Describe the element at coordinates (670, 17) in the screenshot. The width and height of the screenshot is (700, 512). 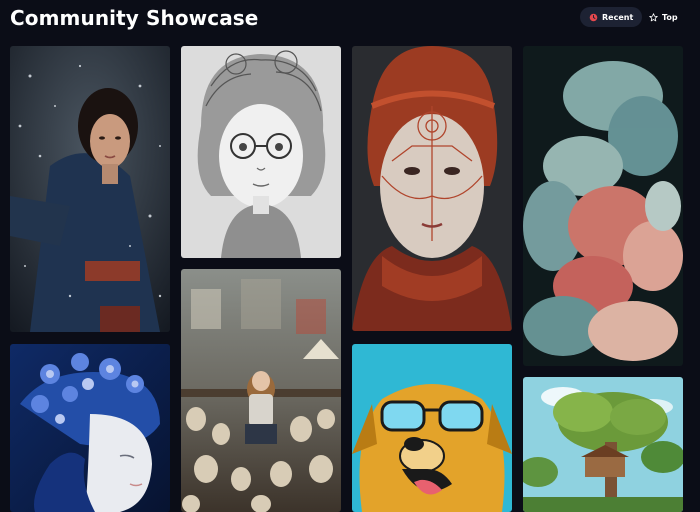
I see `sort-top-label: Top` at that location.